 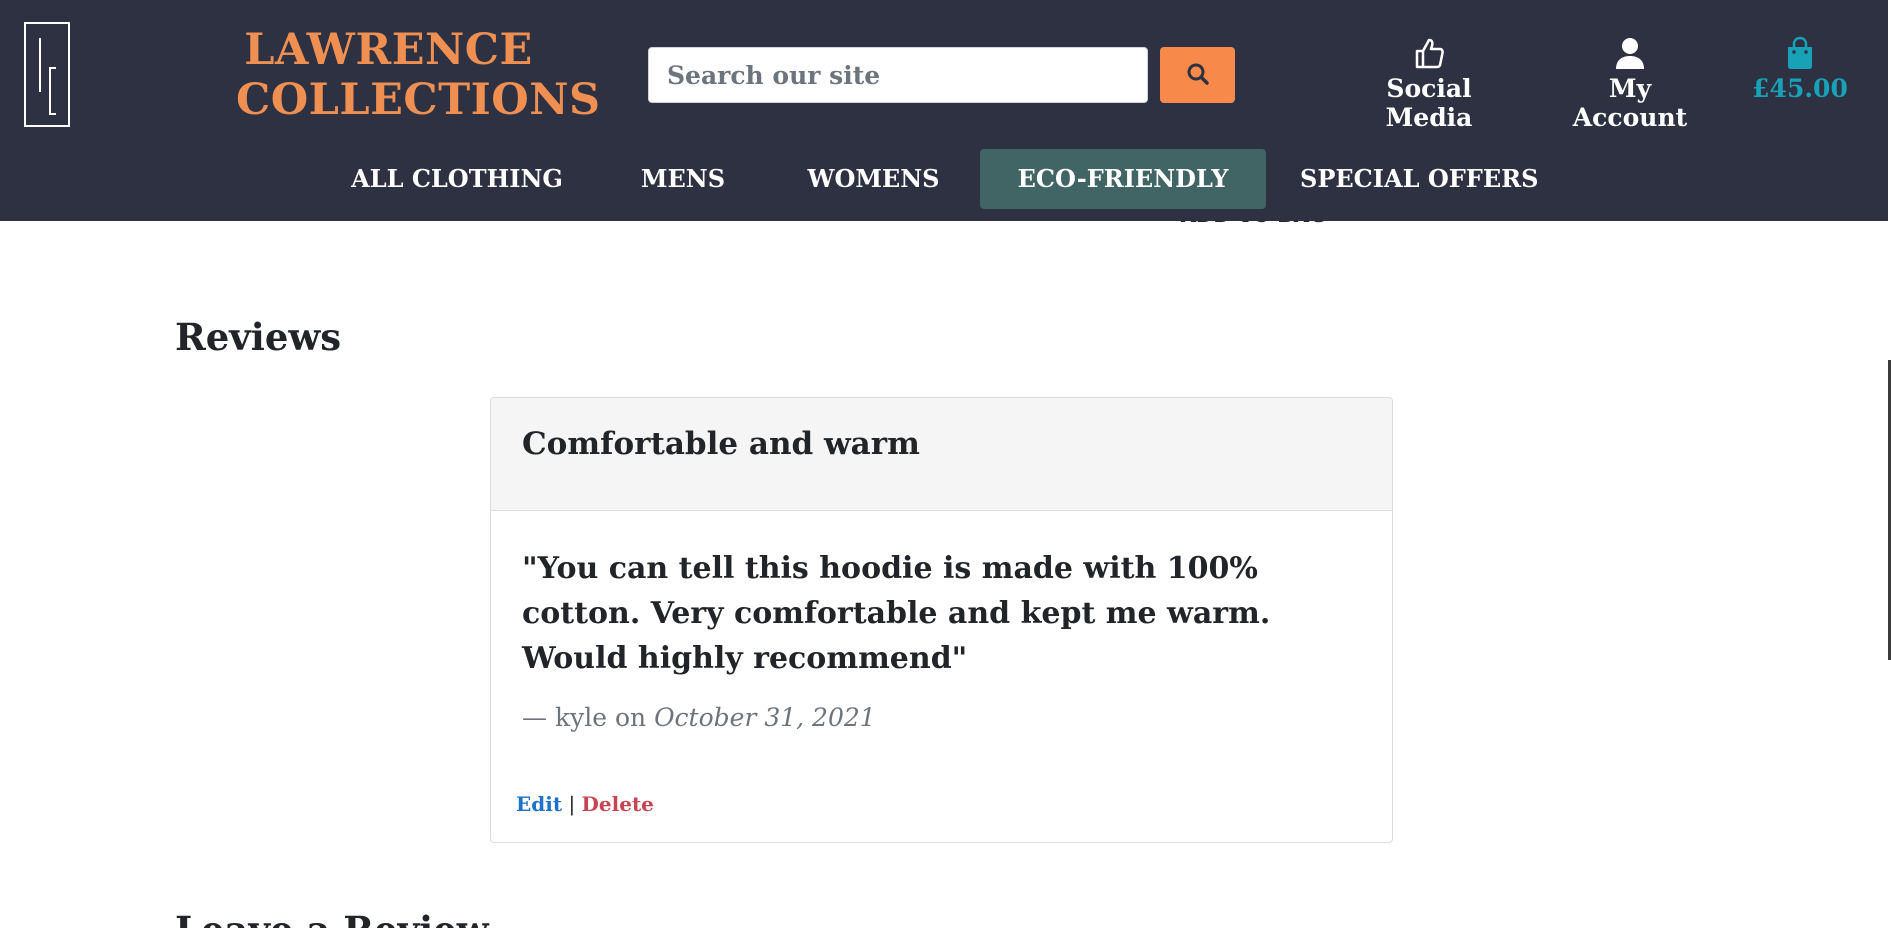 I want to click on shopping-bag-icon, so click(x=1800, y=54).